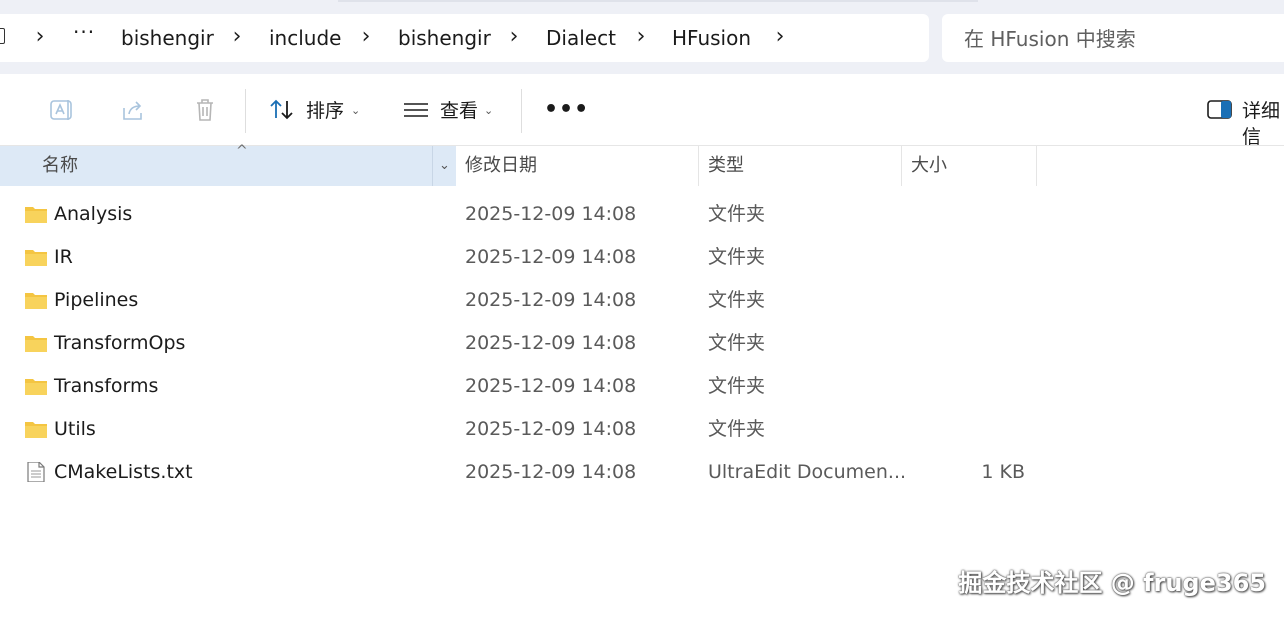 This screenshot has height=619, width=1284. What do you see at coordinates (444, 38) in the screenshot?
I see `breadcrumb-item-bishengir-2: bishengir` at bounding box center [444, 38].